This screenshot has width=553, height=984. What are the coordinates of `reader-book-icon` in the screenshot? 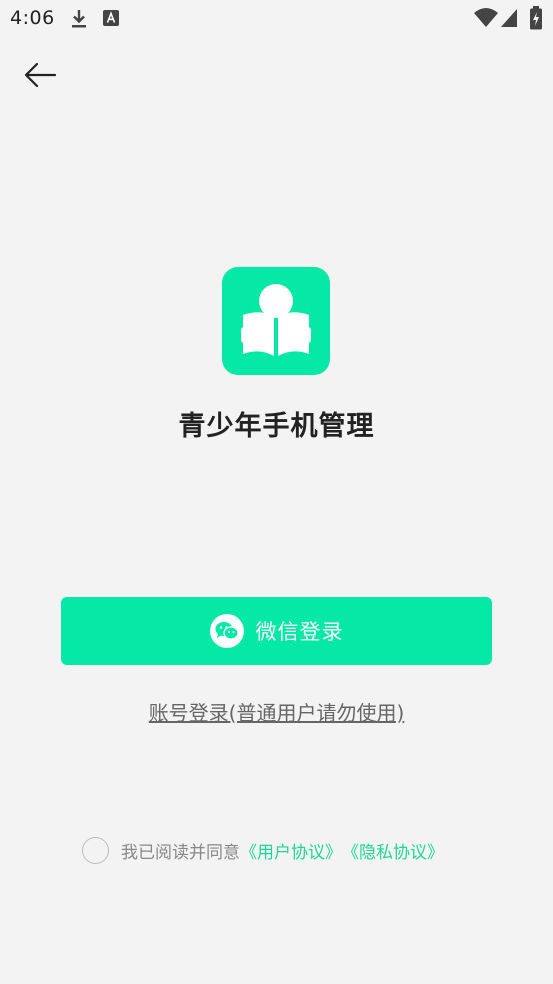 It's located at (276, 320).